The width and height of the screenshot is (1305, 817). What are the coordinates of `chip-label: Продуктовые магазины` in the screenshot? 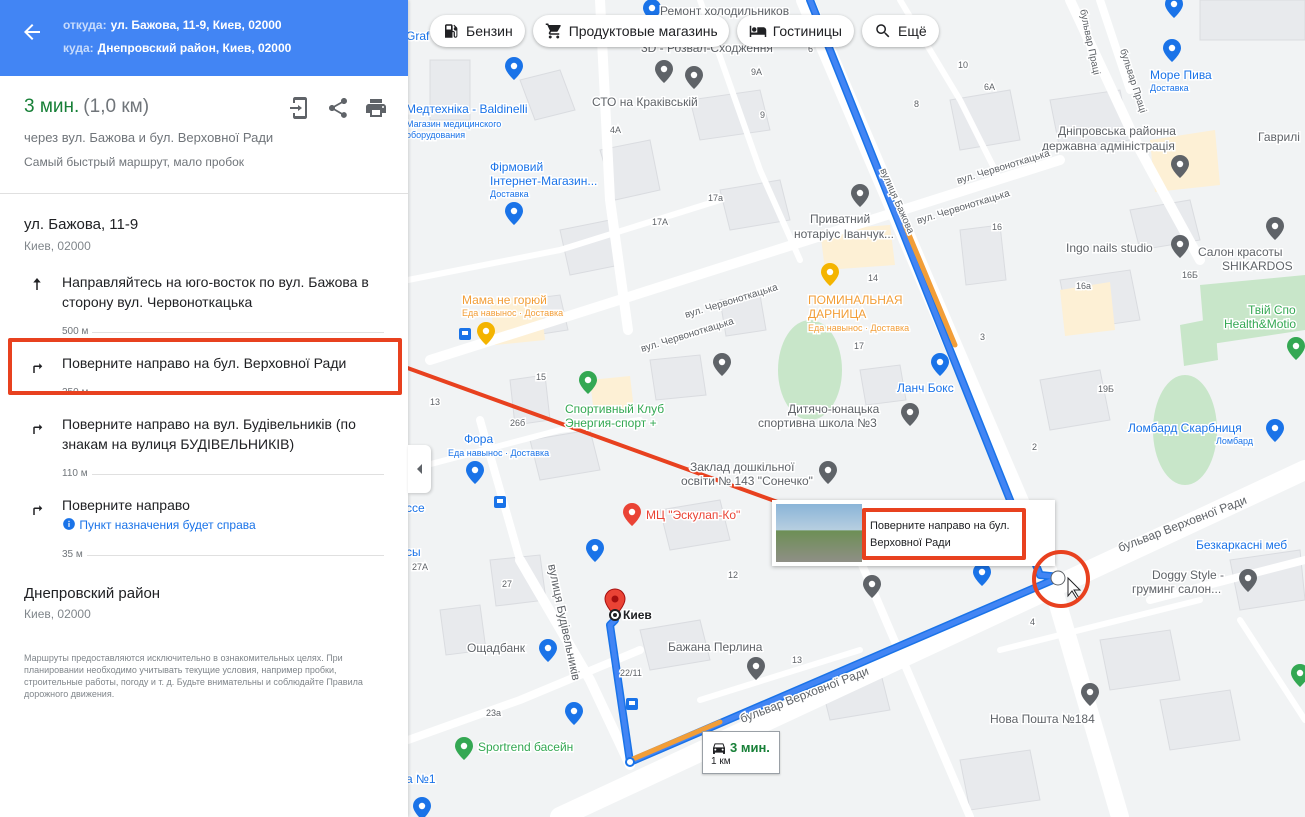 It's located at (642, 31).